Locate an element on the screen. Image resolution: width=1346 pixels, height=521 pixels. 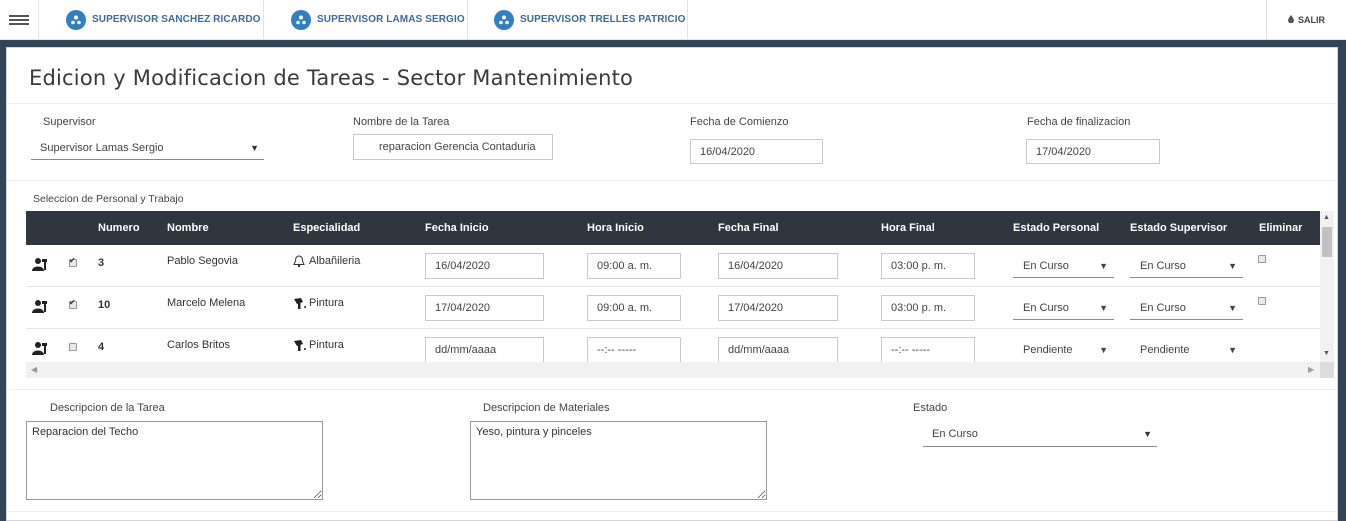
hora-inicio-input: --:-- ----- is located at coordinates (634, 350).